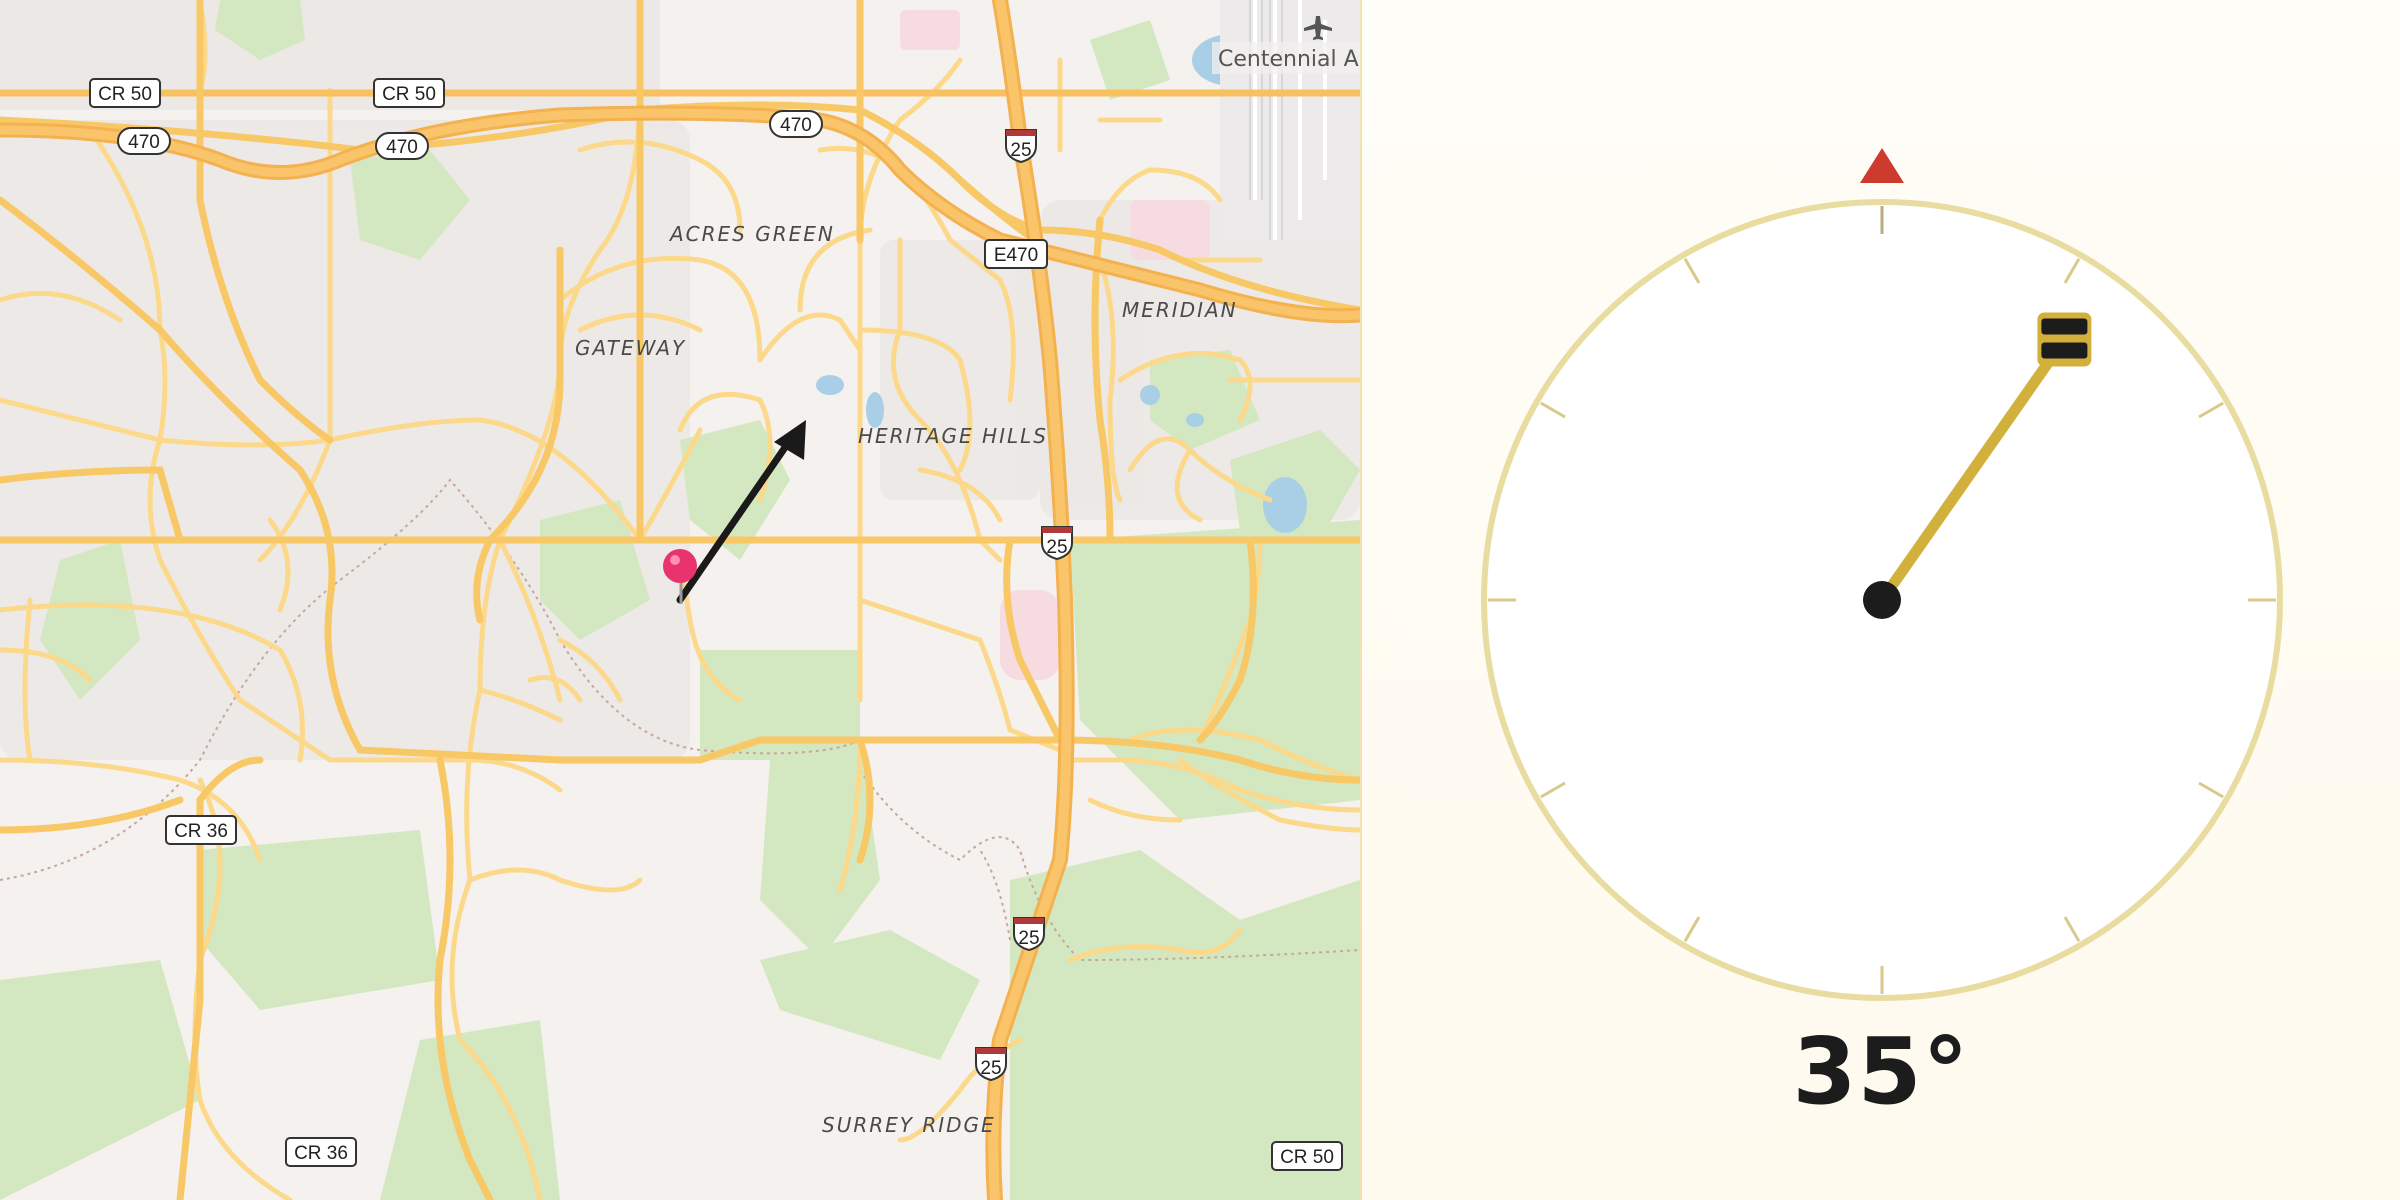  What do you see at coordinates (630, 348) in the screenshot?
I see `place-label-gateway: GATEWAY` at bounding box center [630, 348].